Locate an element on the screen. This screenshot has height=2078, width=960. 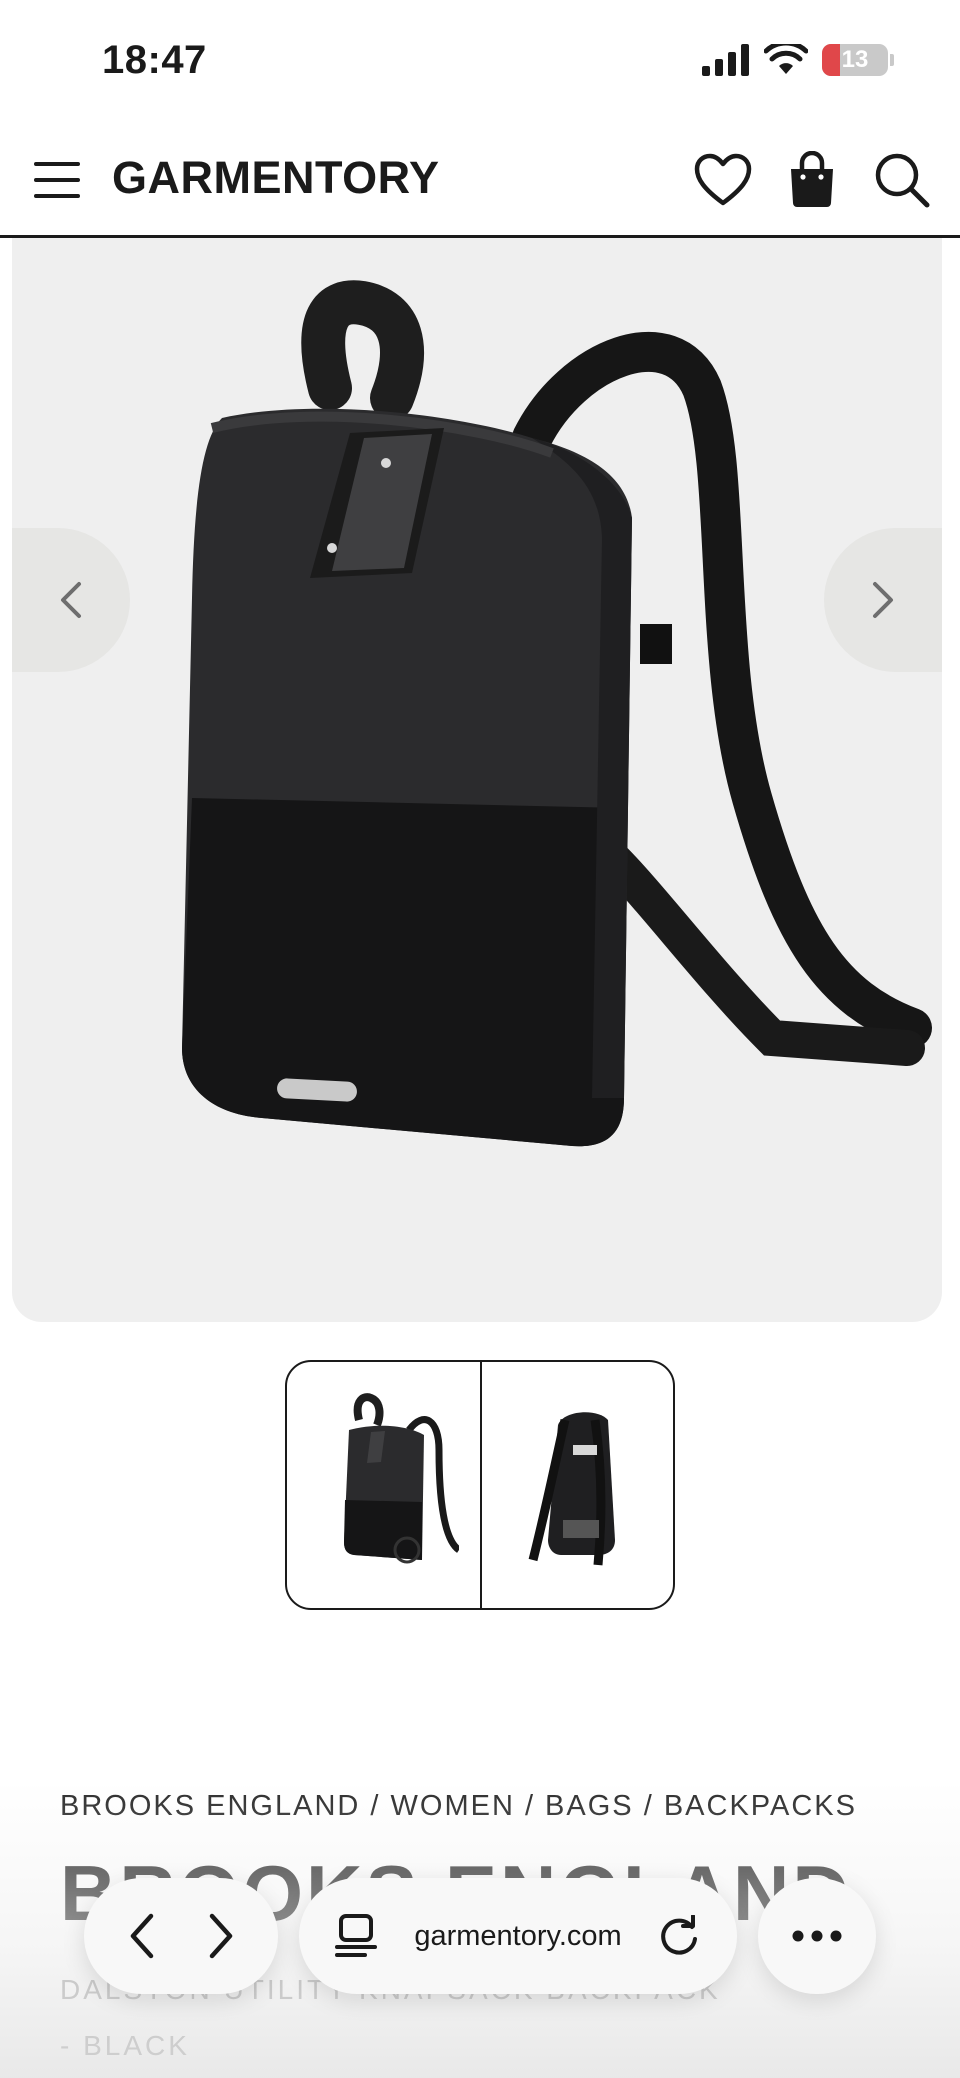
more-icon is located at coordinates (817, 1936).